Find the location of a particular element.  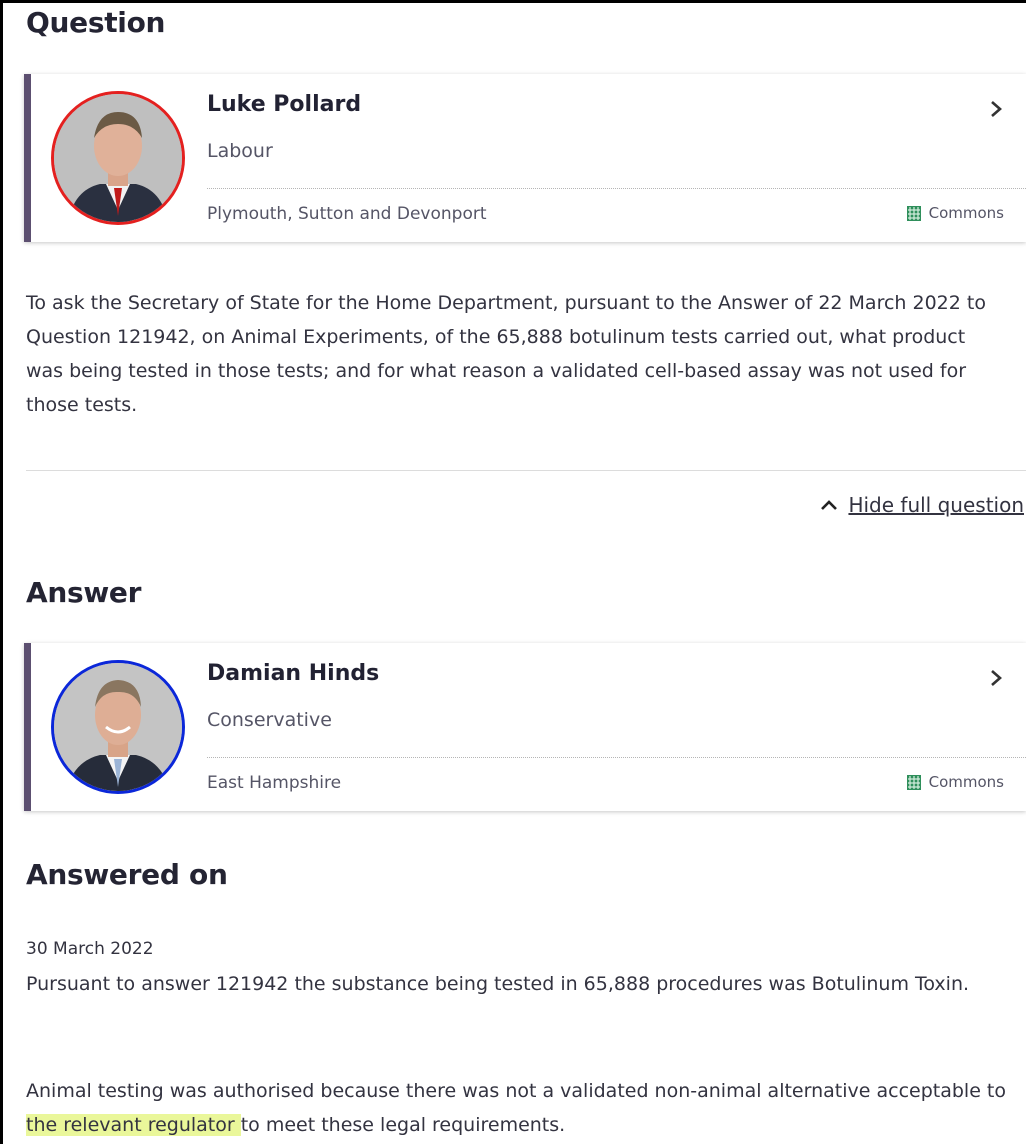

answer-date: 30 March 2022 is located at coordinates (90, 949).